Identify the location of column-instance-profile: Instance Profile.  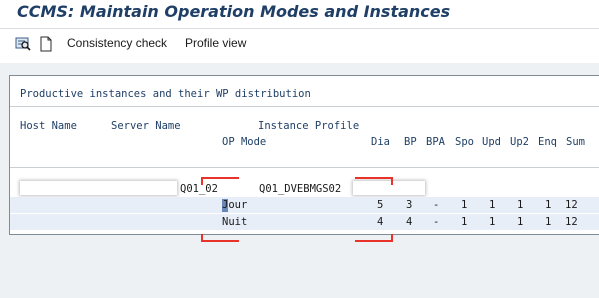
(309, 126).